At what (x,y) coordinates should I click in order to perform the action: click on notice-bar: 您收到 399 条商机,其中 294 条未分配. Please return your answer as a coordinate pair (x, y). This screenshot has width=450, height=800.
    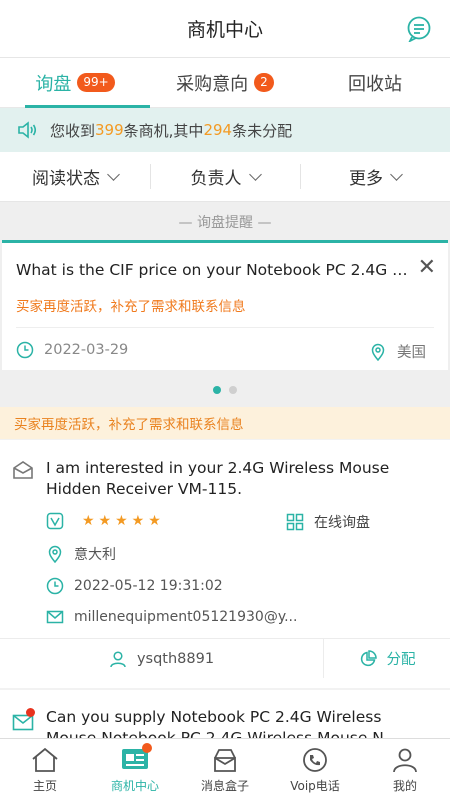
    Looking at the image, I should click on (225, 130).